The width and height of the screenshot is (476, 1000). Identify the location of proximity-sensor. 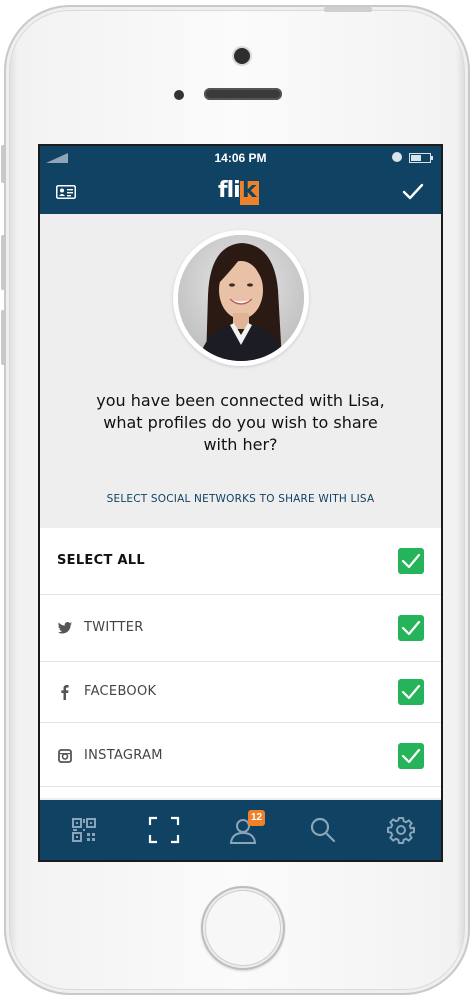
(179, 95).